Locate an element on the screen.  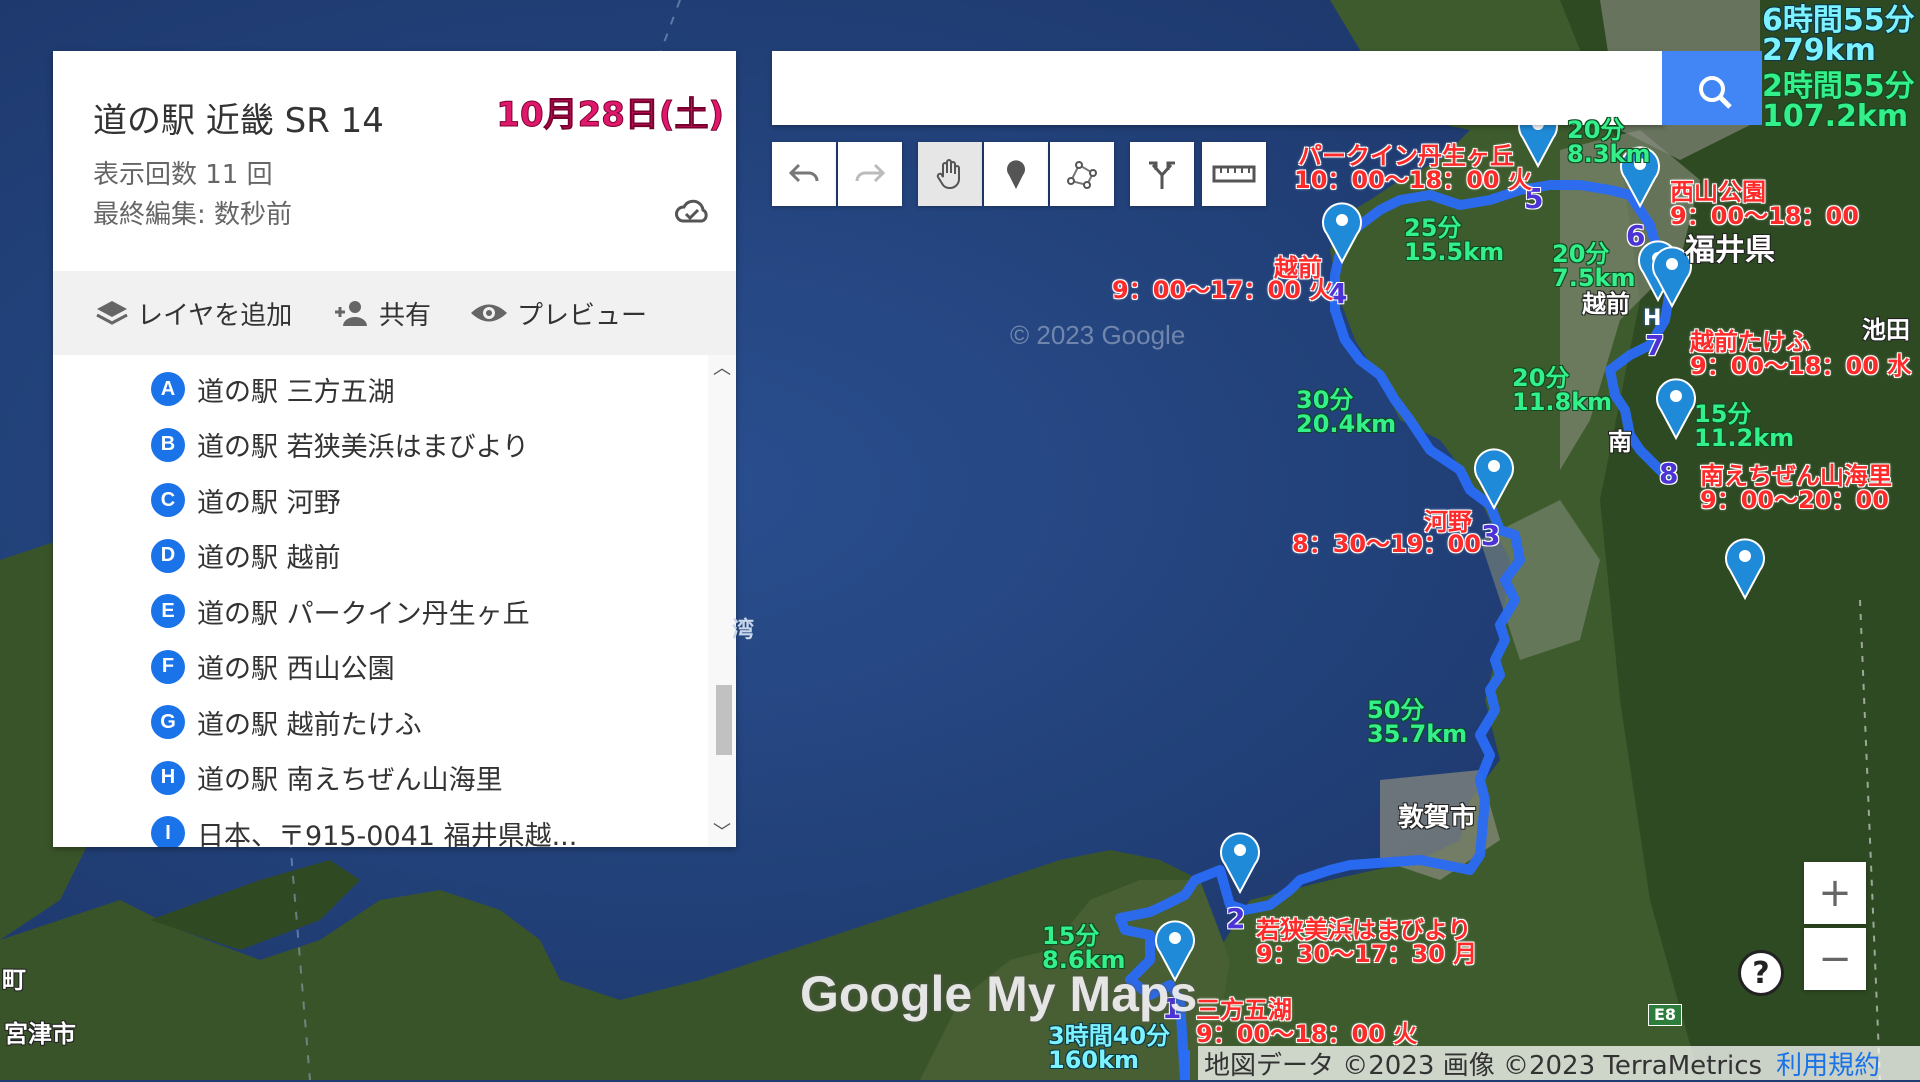
redo-button is located at coordinates (870, 174).